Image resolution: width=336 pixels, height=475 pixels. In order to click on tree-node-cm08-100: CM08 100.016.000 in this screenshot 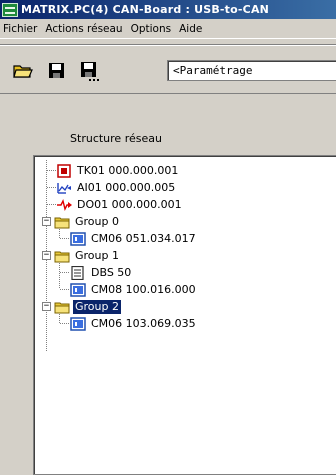, I will do `click(134, 290)`.